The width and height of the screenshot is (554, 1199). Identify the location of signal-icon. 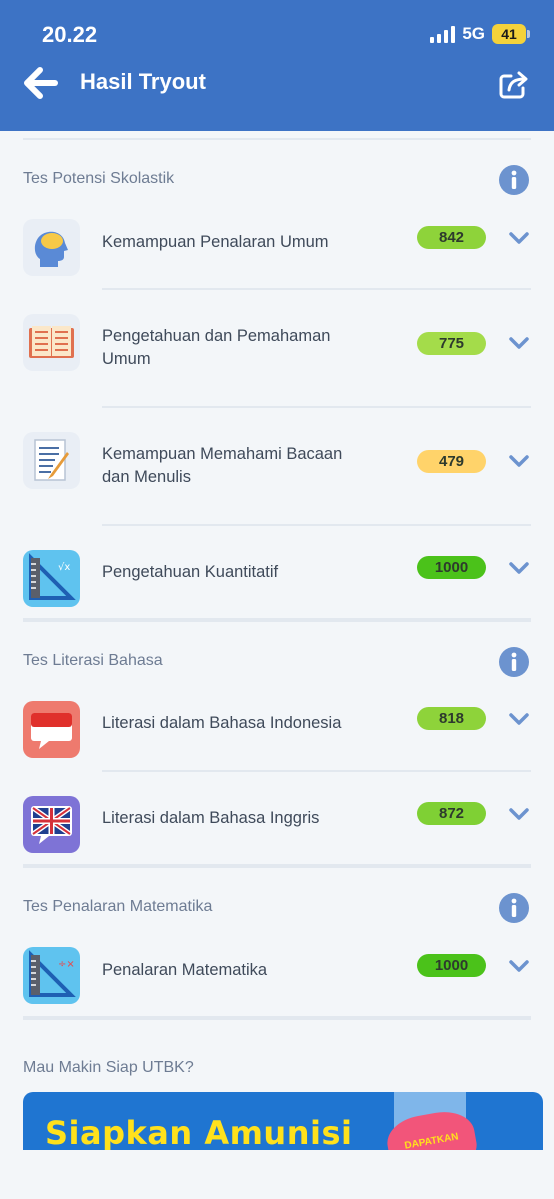
(443, 34).